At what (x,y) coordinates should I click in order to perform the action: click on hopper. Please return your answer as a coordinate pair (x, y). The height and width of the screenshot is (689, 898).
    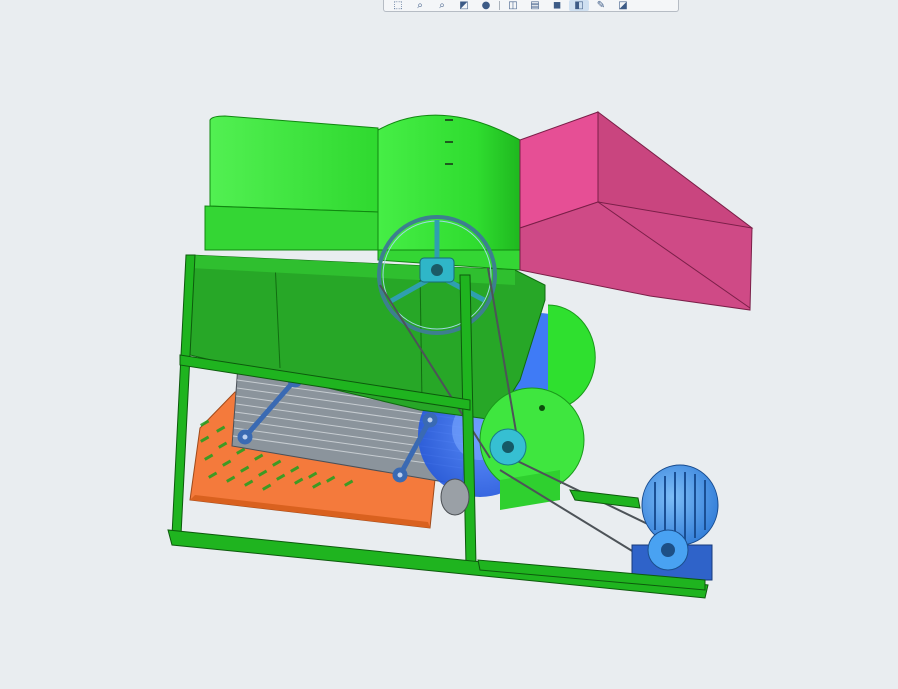
    Looking at the image, I should click on (362, 192).